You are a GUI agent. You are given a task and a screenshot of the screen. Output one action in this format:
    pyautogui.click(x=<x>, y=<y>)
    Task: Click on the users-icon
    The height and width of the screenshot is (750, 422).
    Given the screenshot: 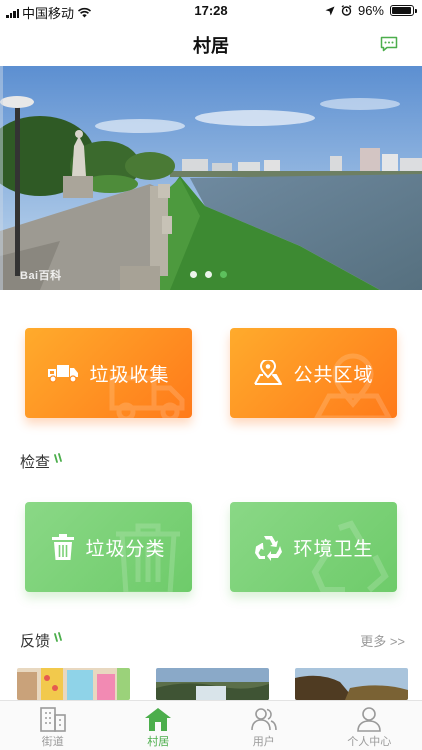 What is the action you would take?
    pyautogui.click(x=263, y=719)
    